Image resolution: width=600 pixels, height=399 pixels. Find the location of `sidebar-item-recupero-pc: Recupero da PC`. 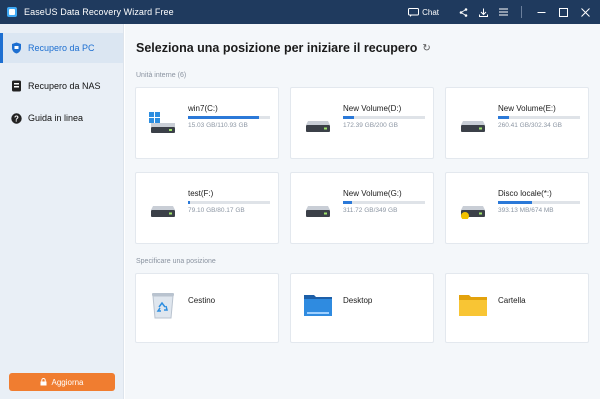

sidebar-item-recupero-pc: Recupero da PC is located at coordinates (61, 48).